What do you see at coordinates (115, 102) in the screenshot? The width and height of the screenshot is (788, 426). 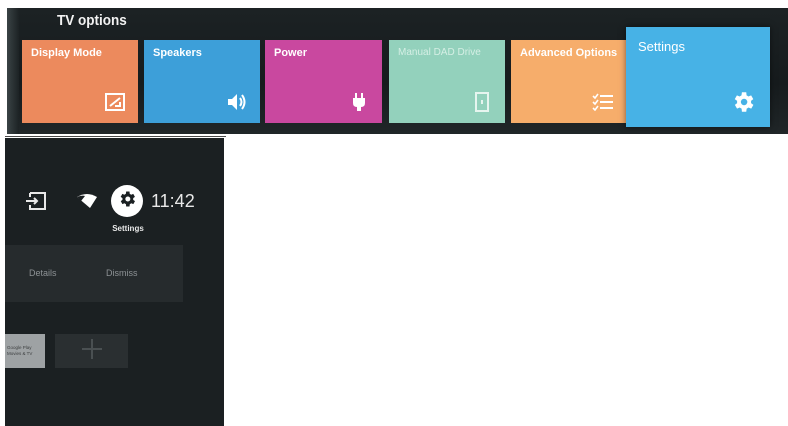 I see `picture-frame-icon` at bounding box center [115, 102].